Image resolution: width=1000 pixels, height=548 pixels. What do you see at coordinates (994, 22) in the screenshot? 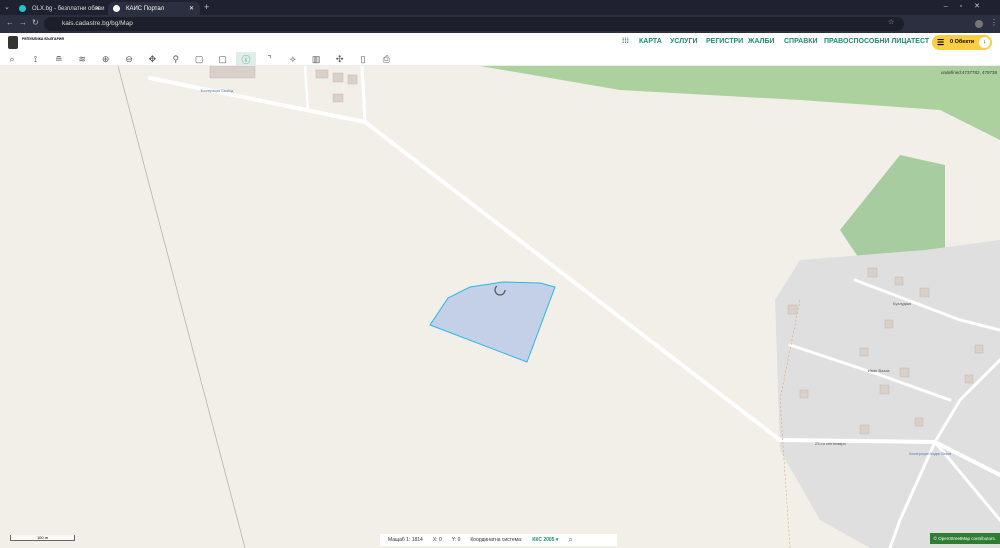
I see `menu-icon: ⋮` at bounding box center [994, 22].